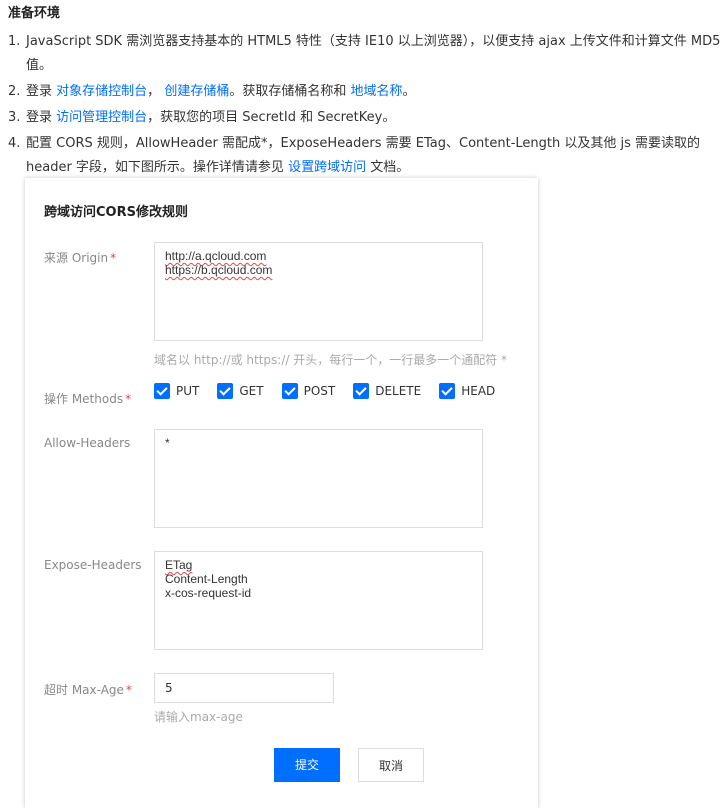  Describe the element at coordinates (188, 391) in the screenshot. I see `method-label: PUT` at that location.